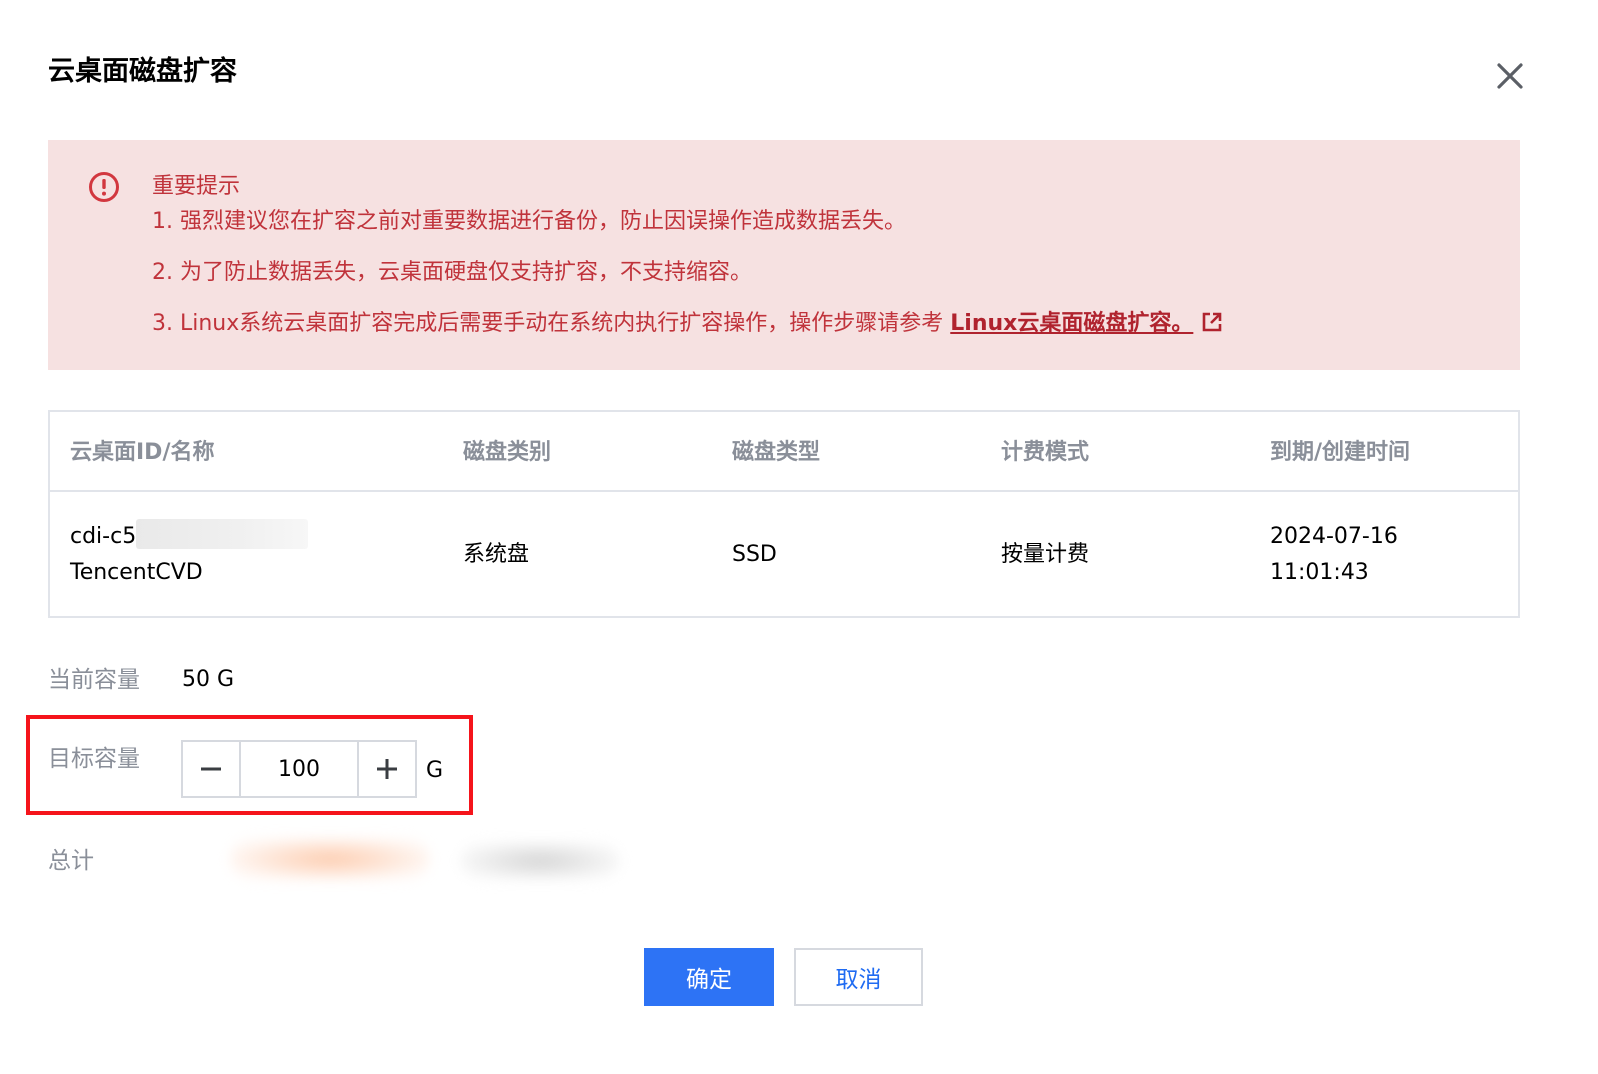 Image resolution: width=1598 pixels, height=1074 pixels. Describe the element at coordinates (1071, 323) in the screenshot. I see `linux-disk-expand-link: Linux云桌面磁盘扩容。` at that location.